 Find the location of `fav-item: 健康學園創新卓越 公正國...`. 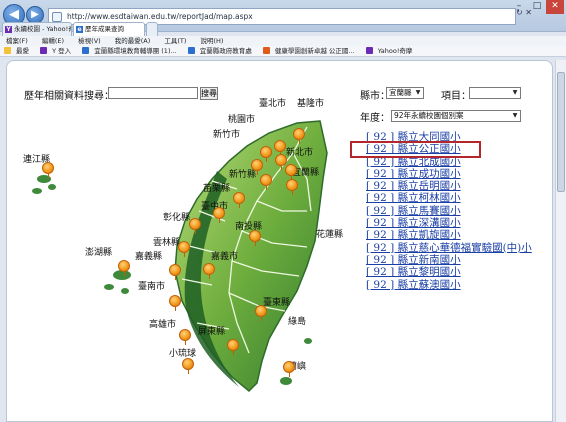

fav-item: 健康學園創新卓越 公正國... is located at coordinates (315, 51).